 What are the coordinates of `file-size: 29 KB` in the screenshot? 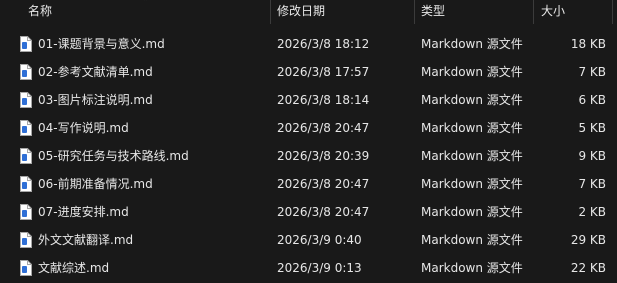 It's located at (588, 240).